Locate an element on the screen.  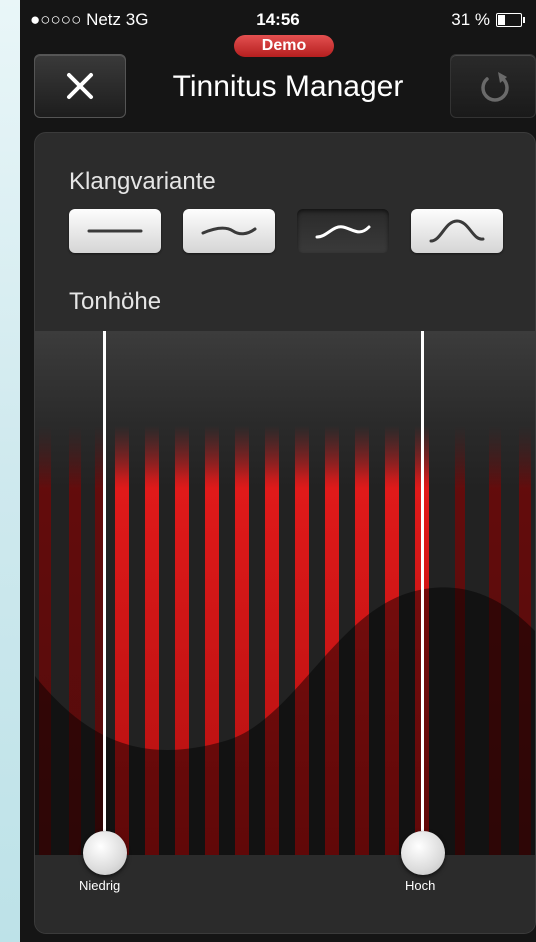
page-title: Tinnitus Manager is located at coordinates (288, 86).